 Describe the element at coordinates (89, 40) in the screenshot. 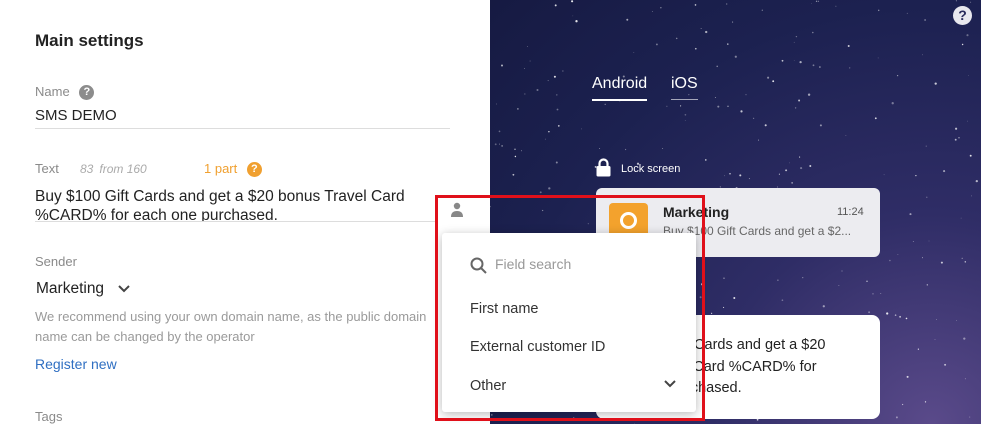

I see `page-title: Main settings` at that location.